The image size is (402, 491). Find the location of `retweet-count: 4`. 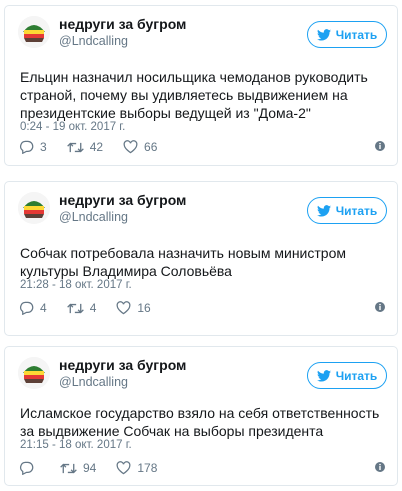

retweet-count: 4 is located at coordinates (93, 308).